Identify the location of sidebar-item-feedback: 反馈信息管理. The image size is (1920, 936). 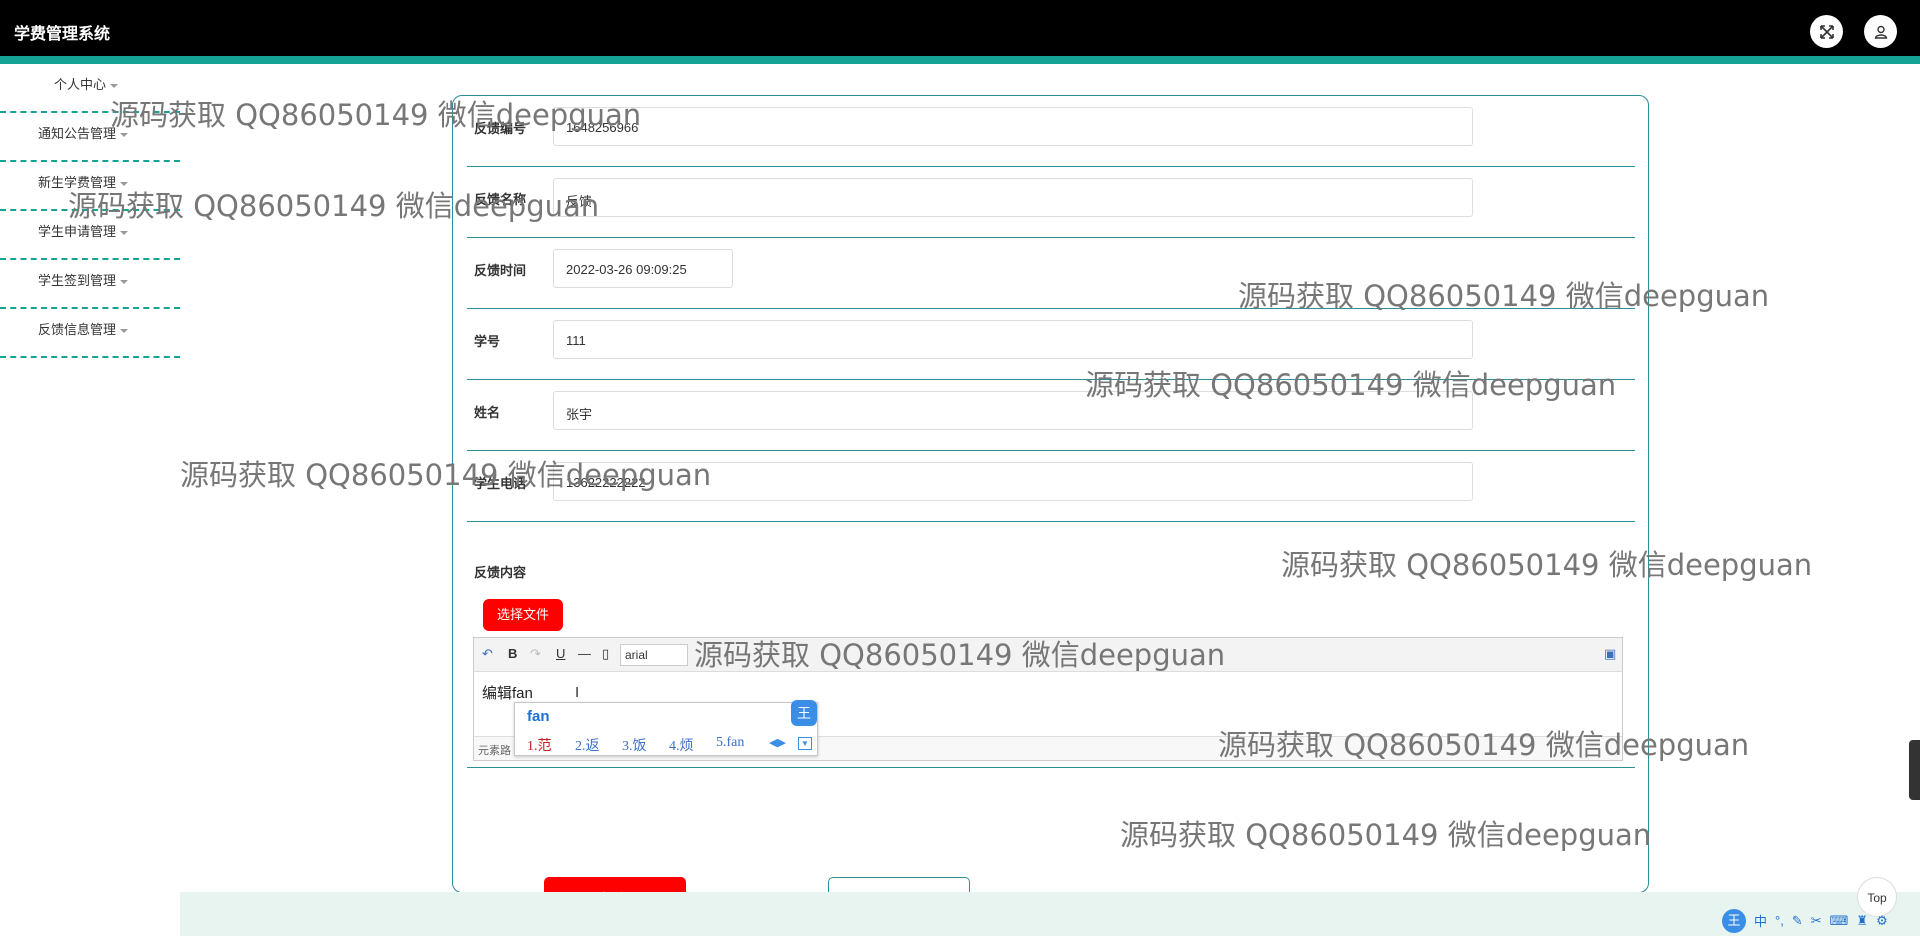
(90, 333).